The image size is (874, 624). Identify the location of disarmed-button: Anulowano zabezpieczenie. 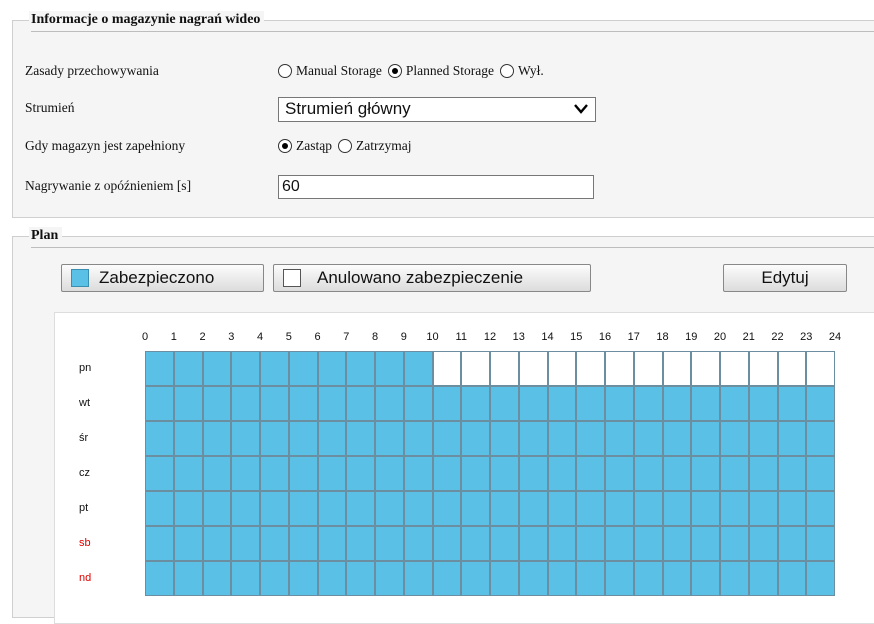
(432, 278).